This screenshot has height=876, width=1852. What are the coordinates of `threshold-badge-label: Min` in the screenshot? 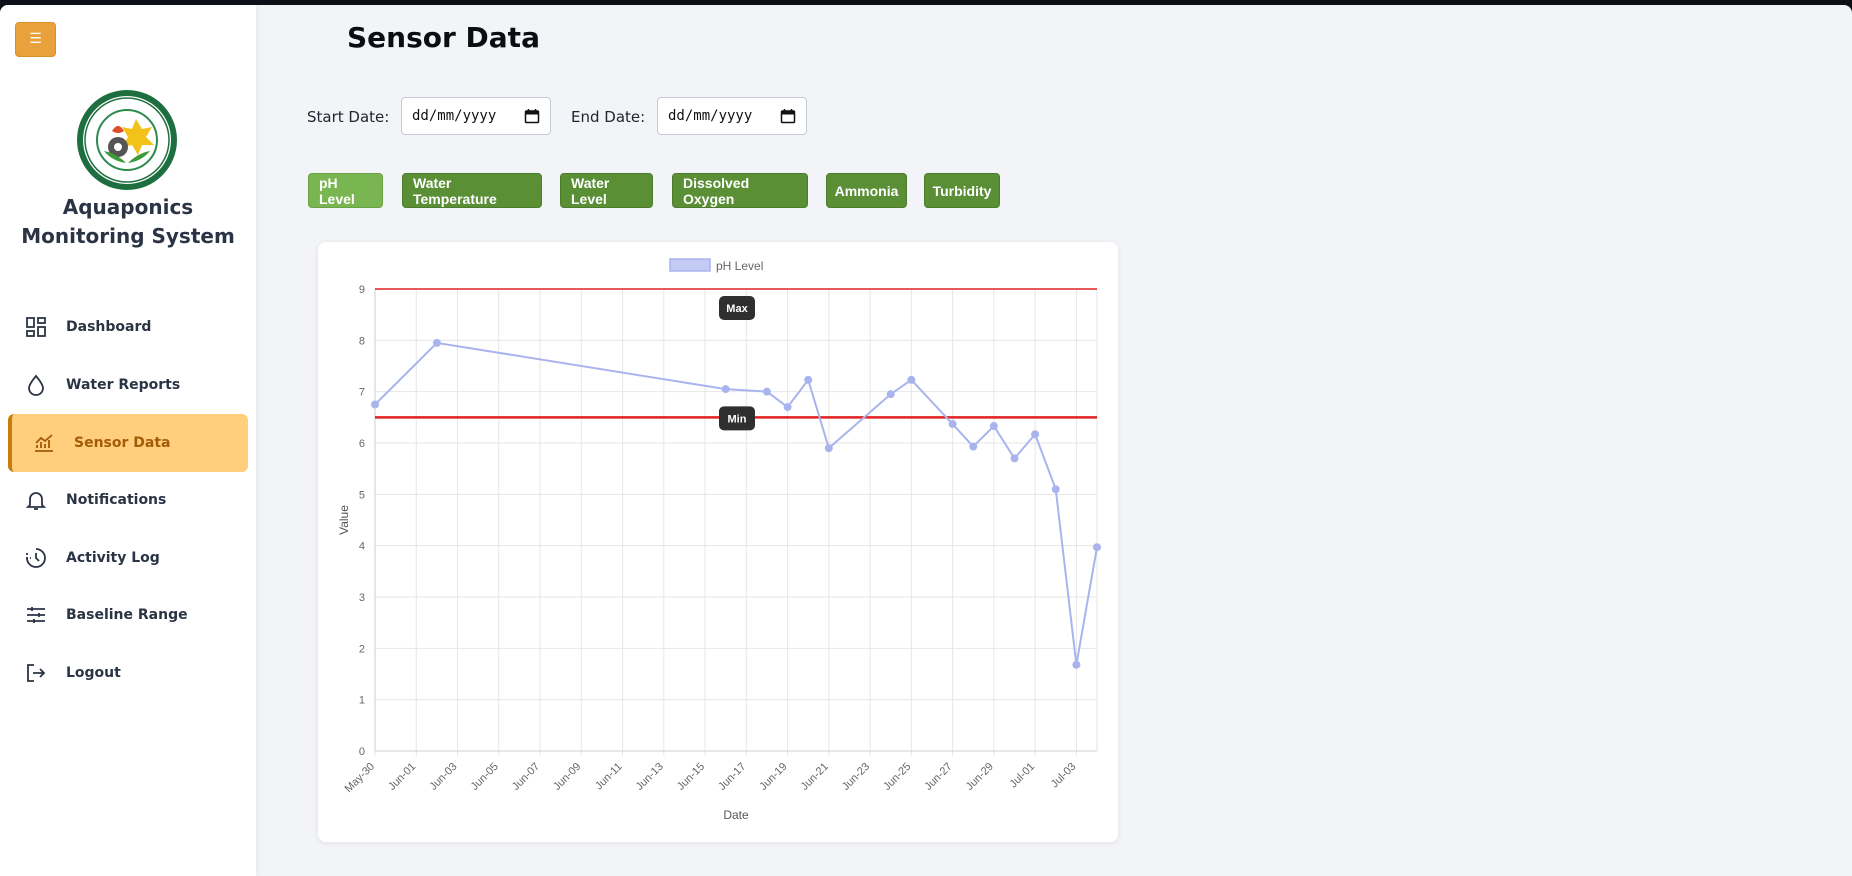 It's located at (737, 419).